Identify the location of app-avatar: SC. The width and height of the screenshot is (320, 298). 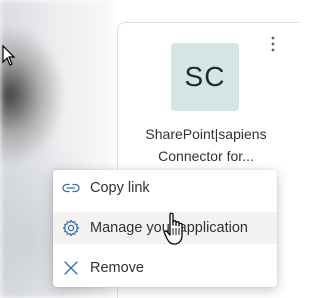
(205, 77).